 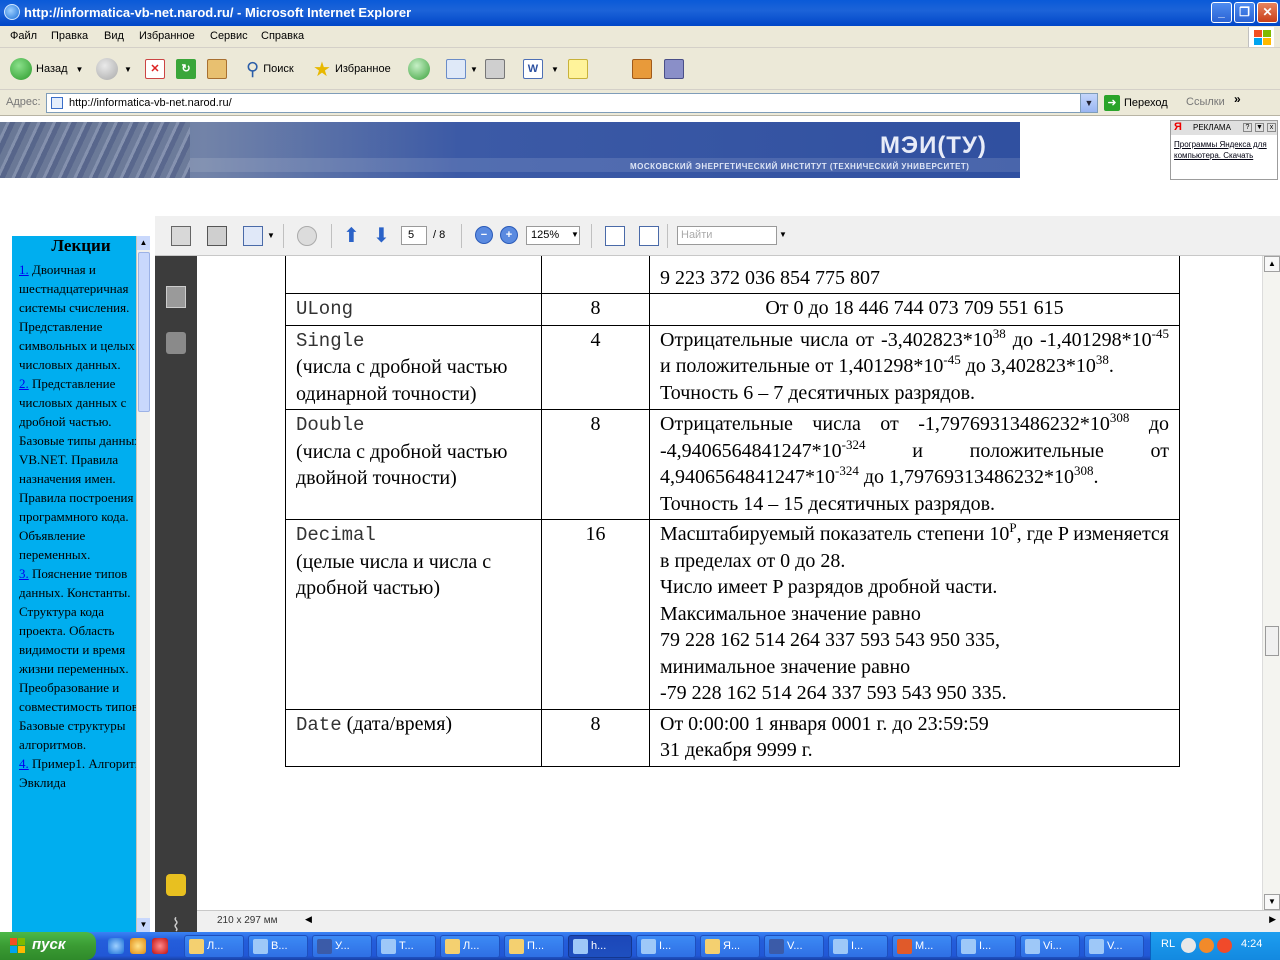 What do you see at coordinates (114, 36) in the screenshot?
I see `menu-view: Вид` at bounding box center [114, 36].